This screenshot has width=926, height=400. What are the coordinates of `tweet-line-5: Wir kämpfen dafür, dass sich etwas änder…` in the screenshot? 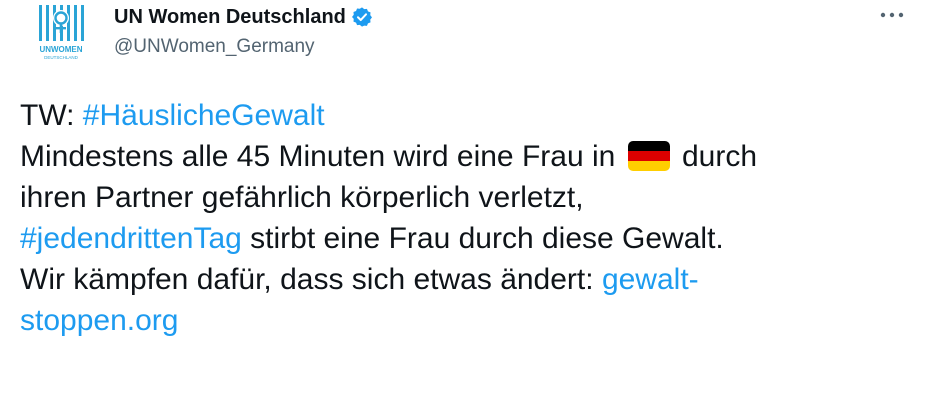 It's located at (465, 279).